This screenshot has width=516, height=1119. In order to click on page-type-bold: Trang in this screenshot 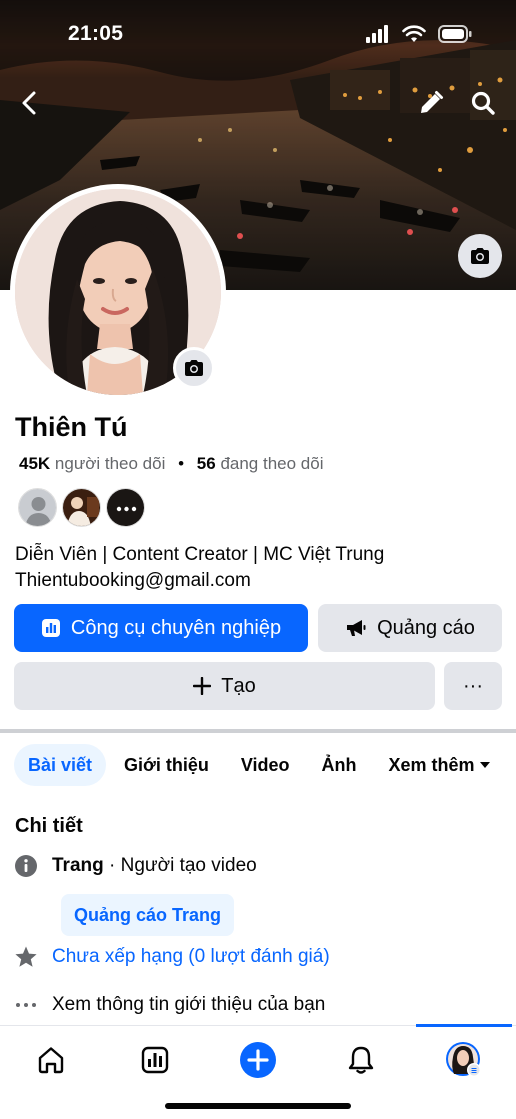, I will do `click(78, 865)`.